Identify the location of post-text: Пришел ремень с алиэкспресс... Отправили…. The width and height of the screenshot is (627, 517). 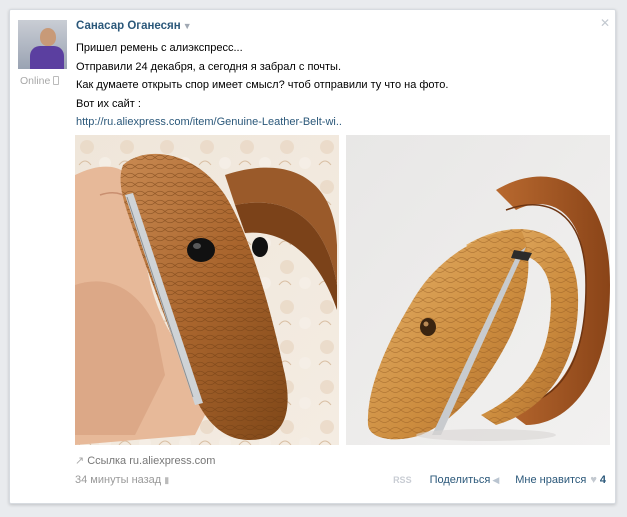
(262, 85).